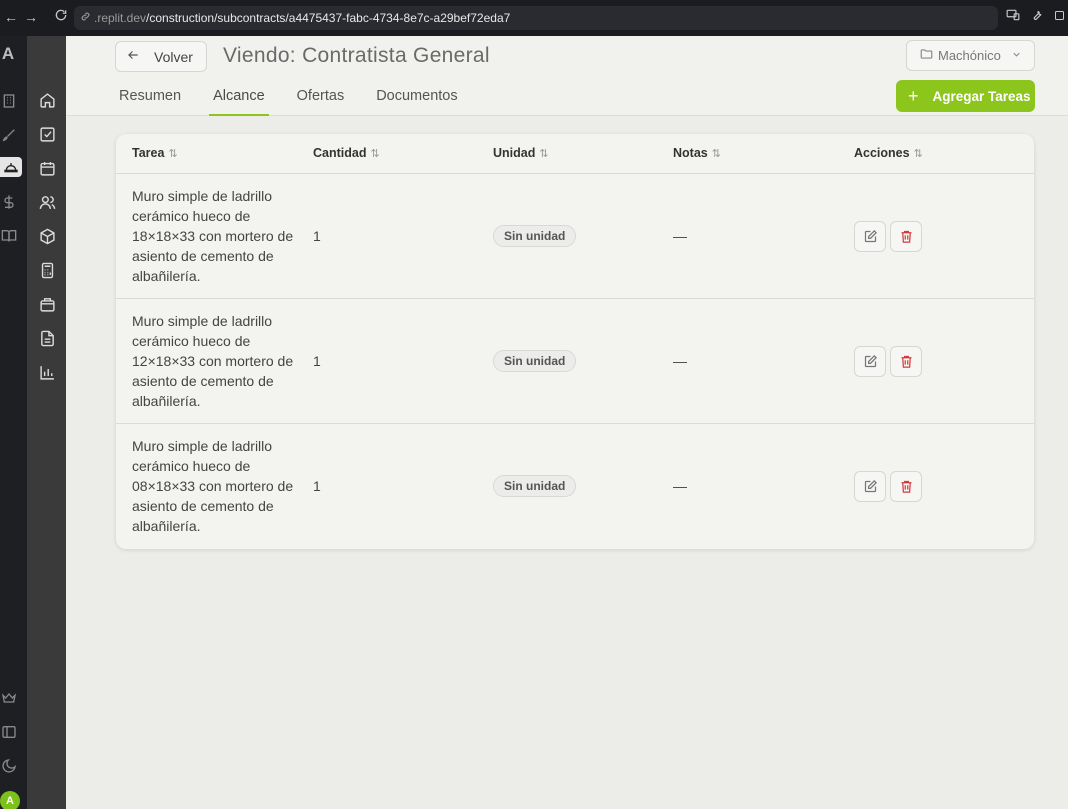  I want to click on hard-hat-icon, so click(11, 167).